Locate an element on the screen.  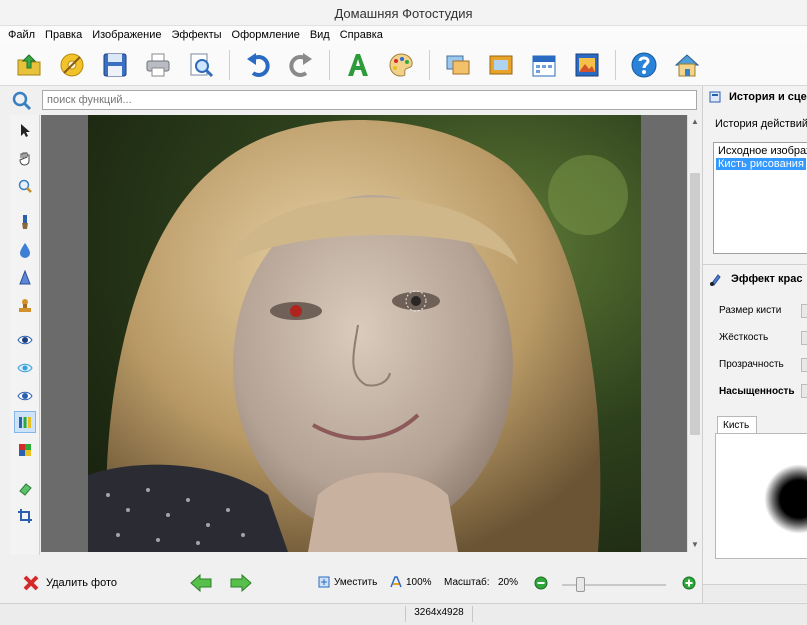
zoom-out-button is located at coordinates (541, 583).